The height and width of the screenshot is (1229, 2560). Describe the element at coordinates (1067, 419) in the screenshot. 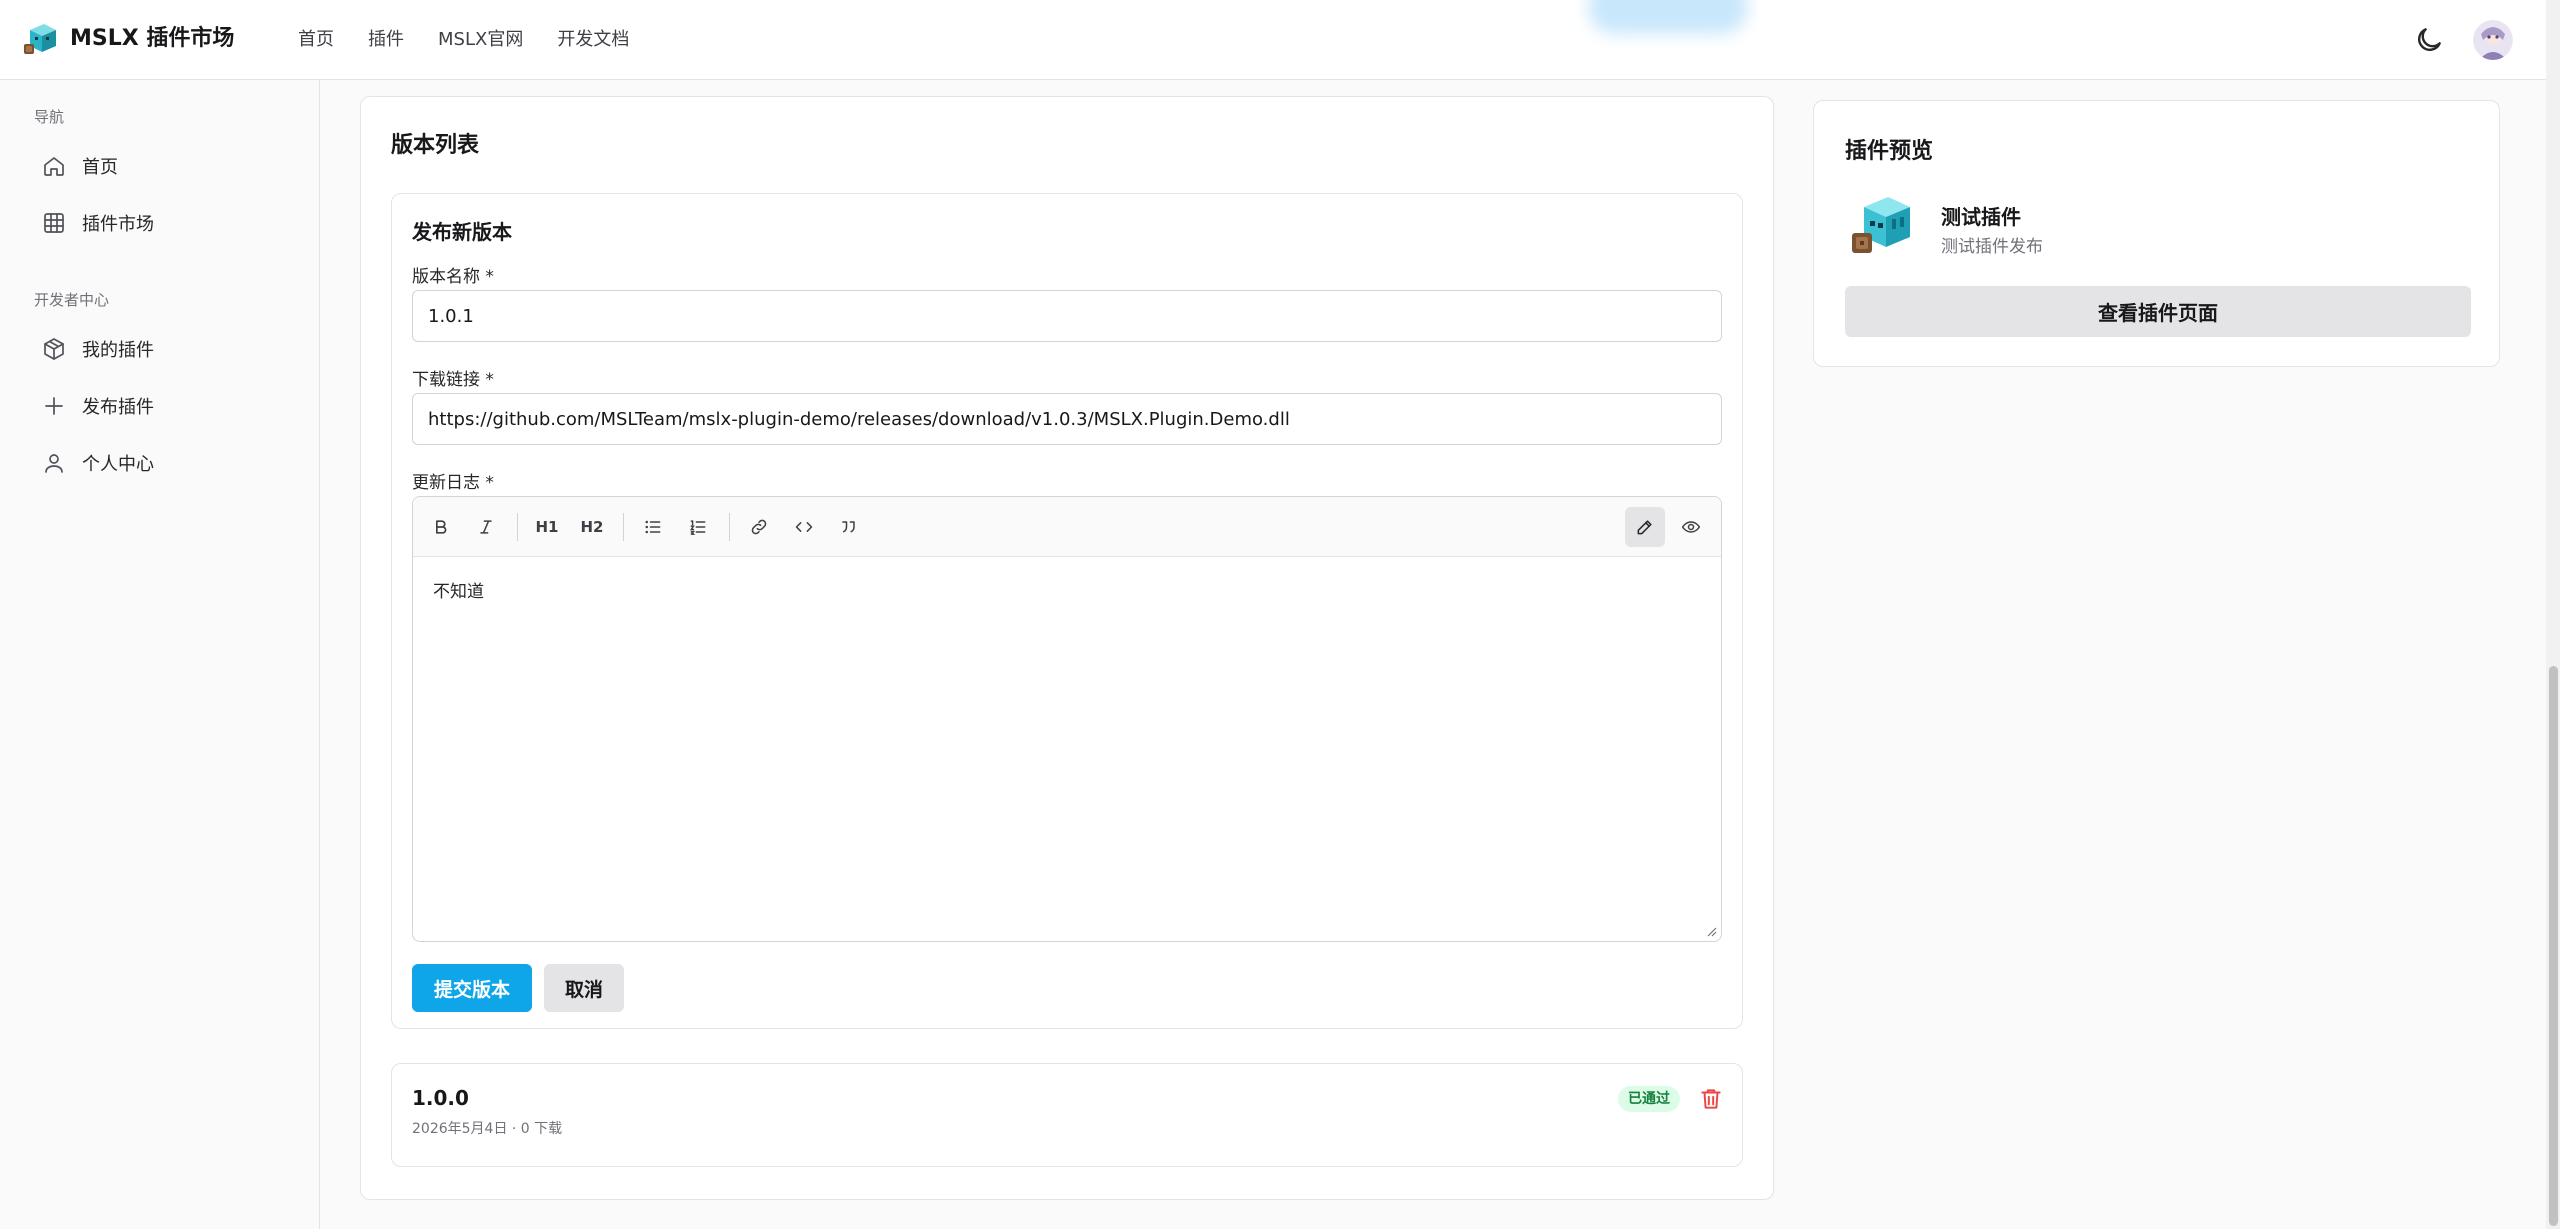

I see `download-link-input` at that location.